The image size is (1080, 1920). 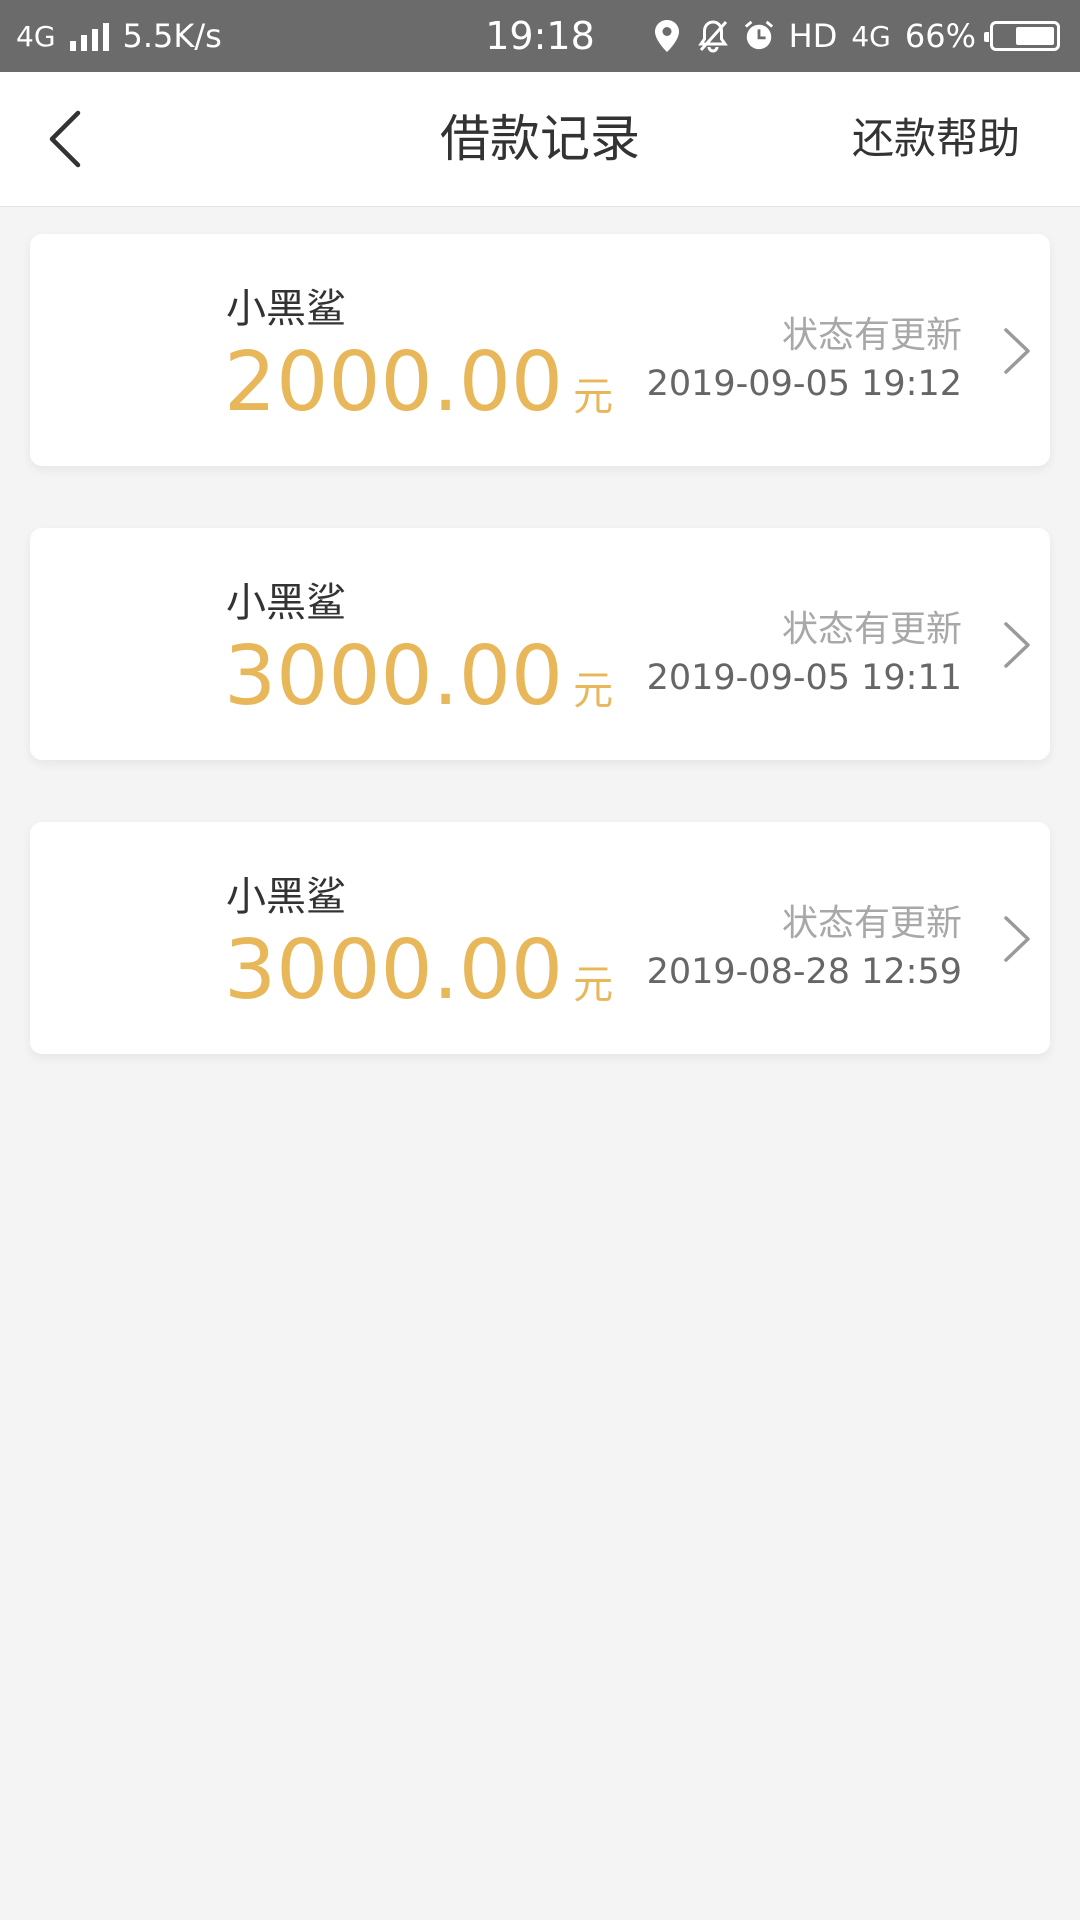 I want to click on record-time: 2019-09-05 19:11, so click(x=804, y=678).